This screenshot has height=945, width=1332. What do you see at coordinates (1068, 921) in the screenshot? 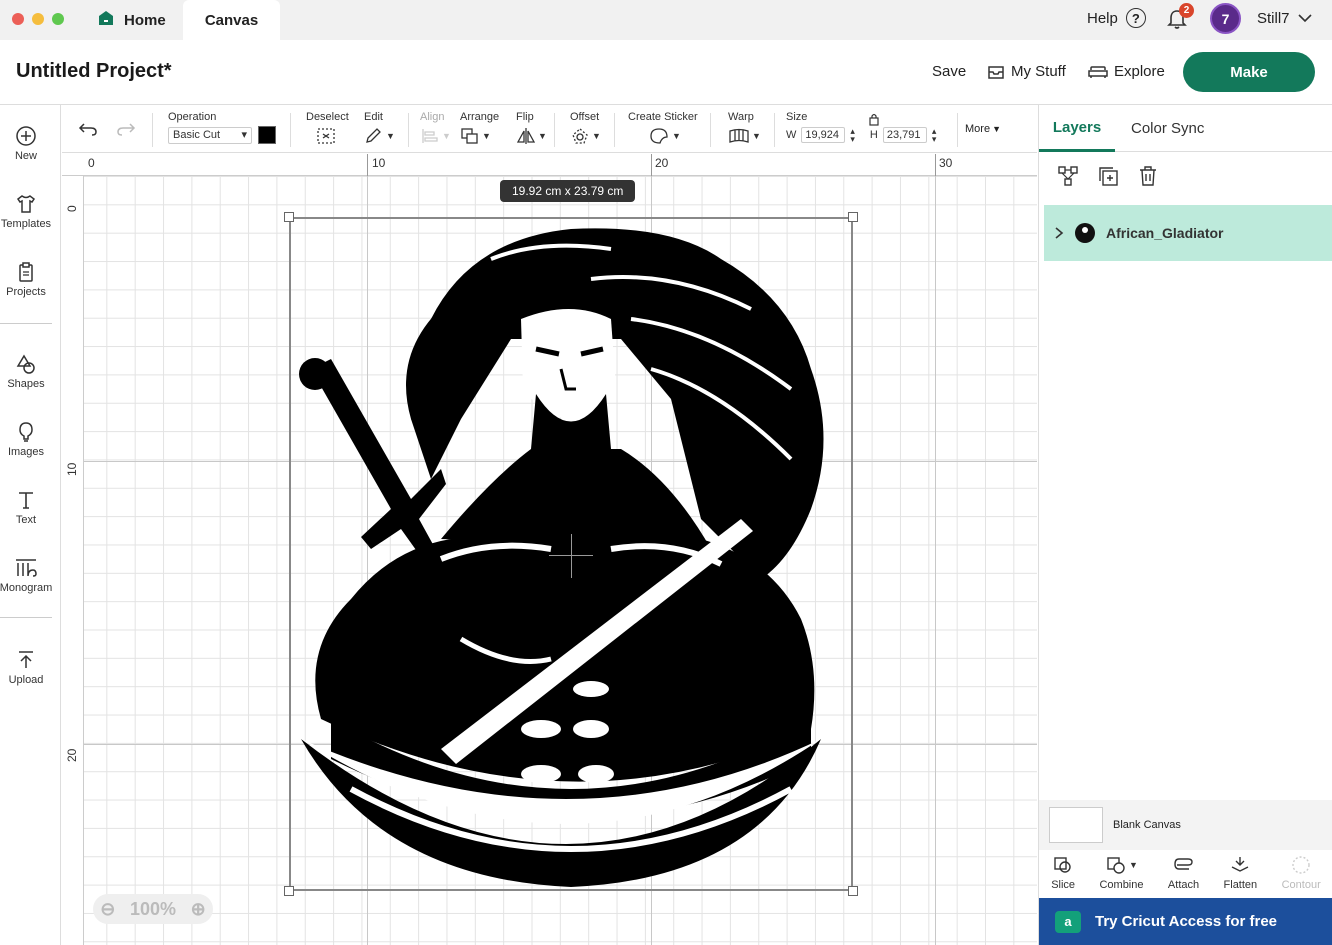
I see `cricut-access-logo-icon: a` at bounding box center [1068, 921].